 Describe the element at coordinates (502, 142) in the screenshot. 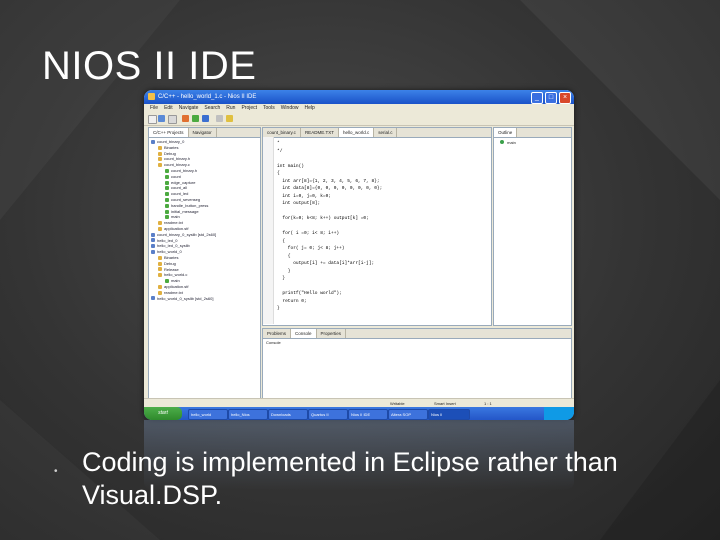

I see `function-icon` at that location.